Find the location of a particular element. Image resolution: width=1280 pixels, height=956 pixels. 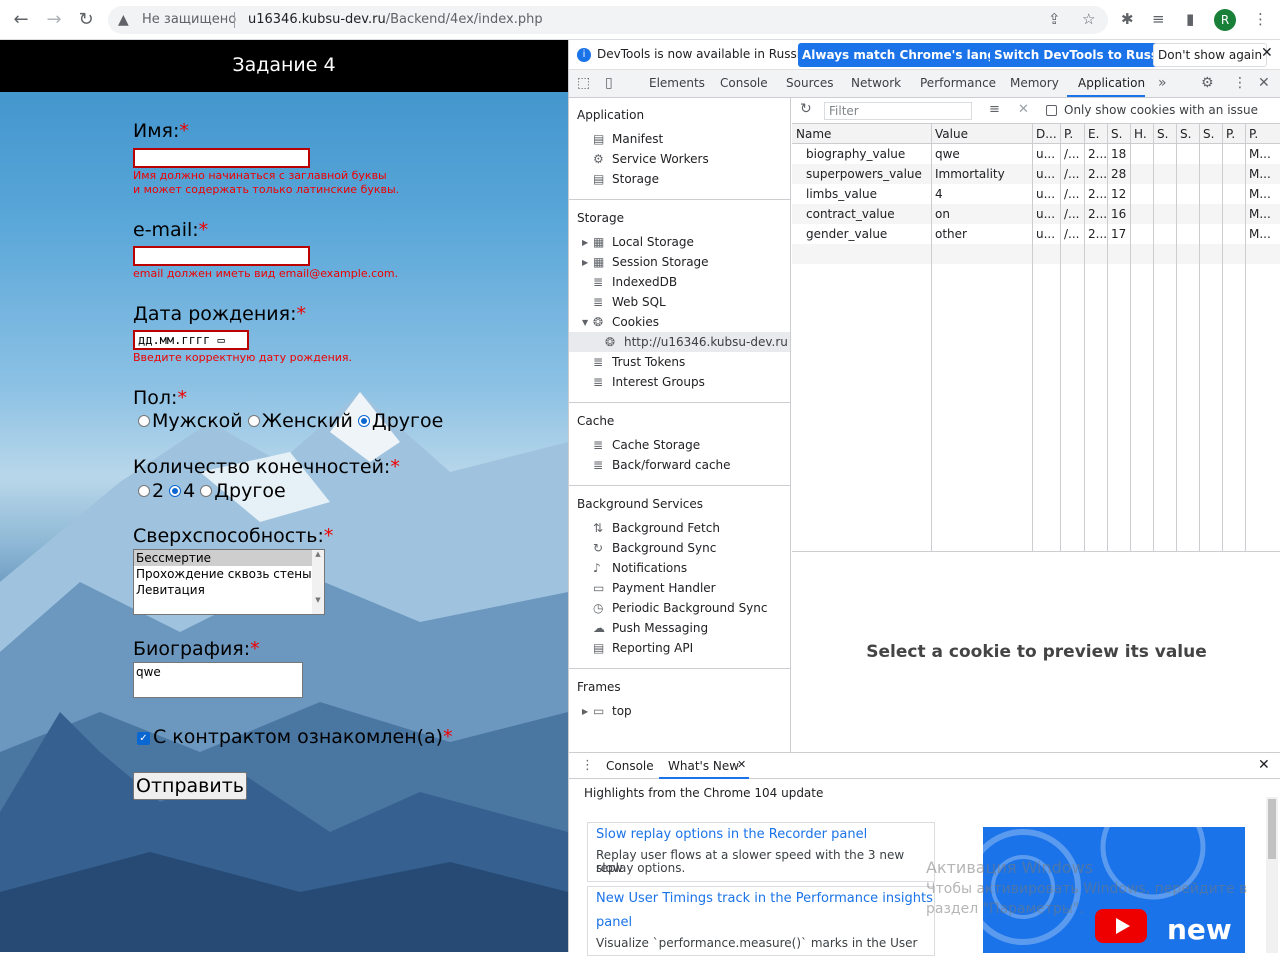

sidebar-item-cache-storage: Cache Storage is located at coordinates (656, 445).